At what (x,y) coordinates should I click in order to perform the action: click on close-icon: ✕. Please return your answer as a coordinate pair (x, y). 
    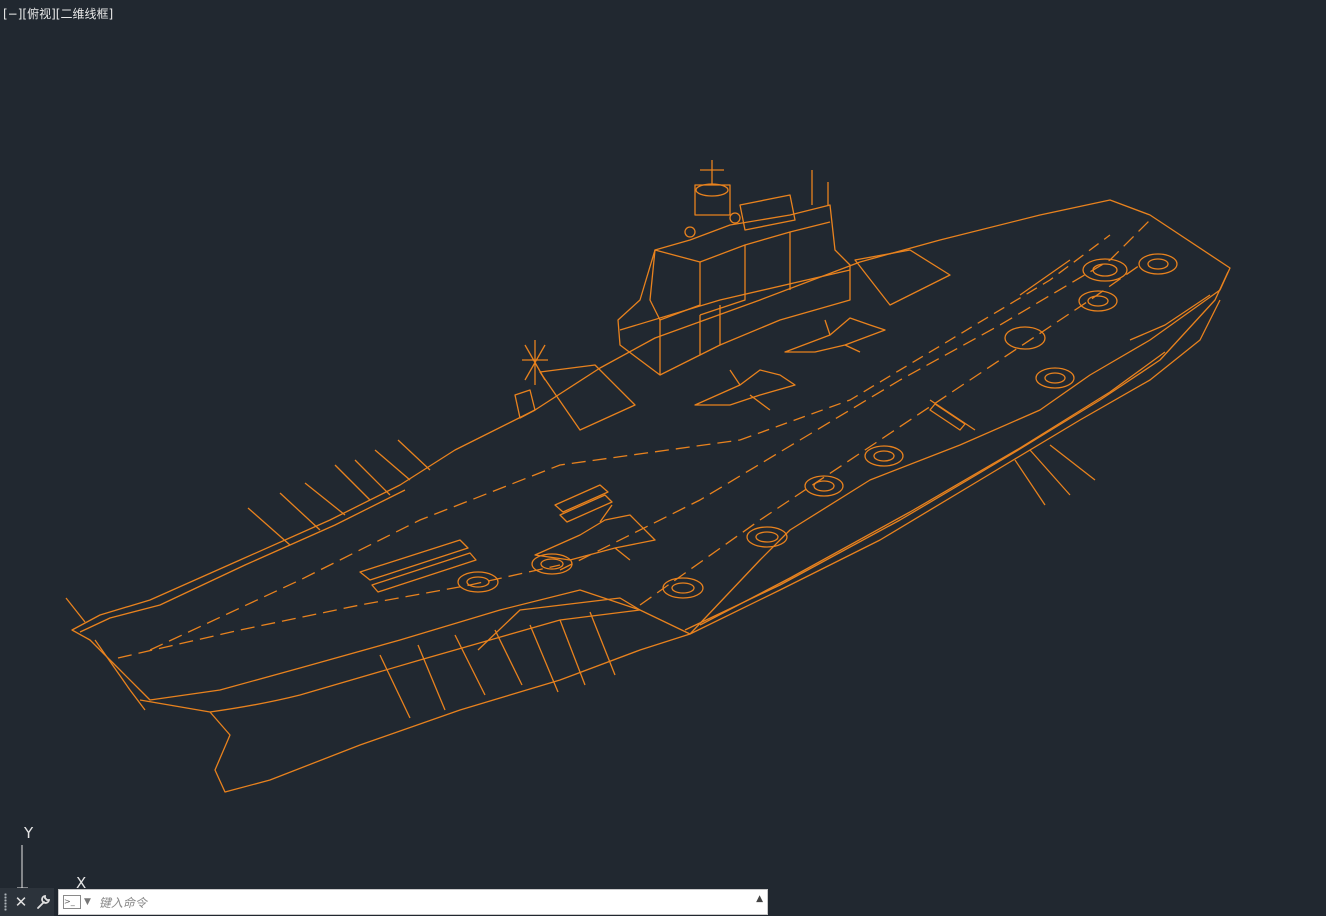
    Looking at the image, I should click on (21, 902).